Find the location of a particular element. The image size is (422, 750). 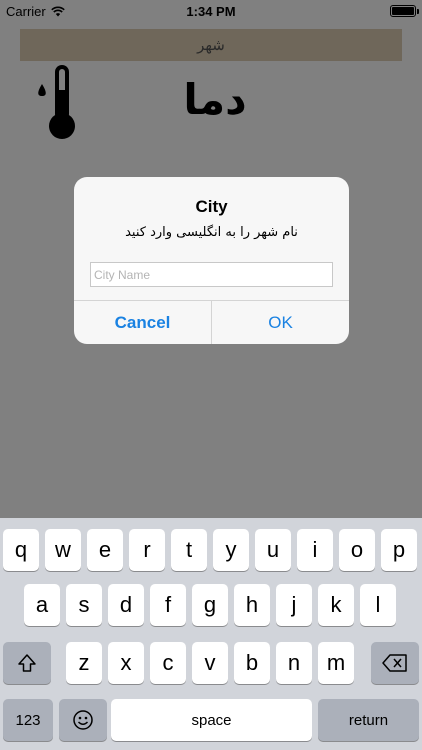

key-a: a is located at coordinates (42, 605).